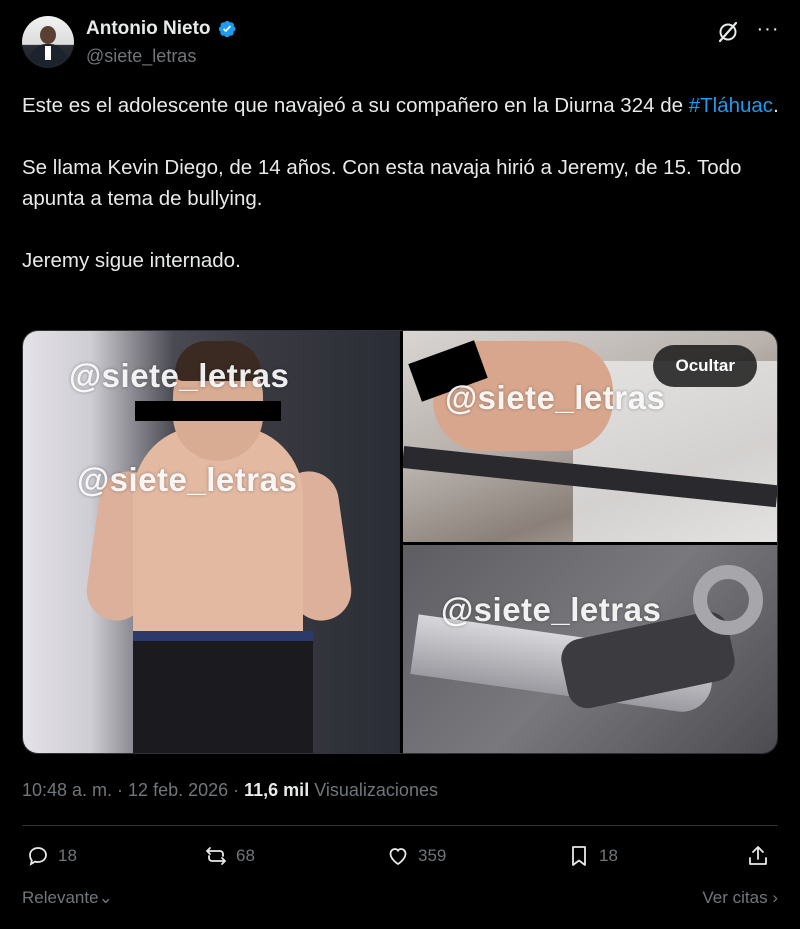  I want to click on sort-label: Relevante, so click(60, 897).